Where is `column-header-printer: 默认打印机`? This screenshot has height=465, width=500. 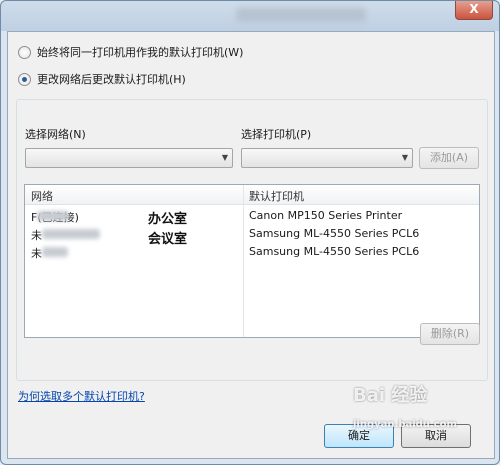 column-header-printer: 默认打印机 is located at coordinates (276, 196).